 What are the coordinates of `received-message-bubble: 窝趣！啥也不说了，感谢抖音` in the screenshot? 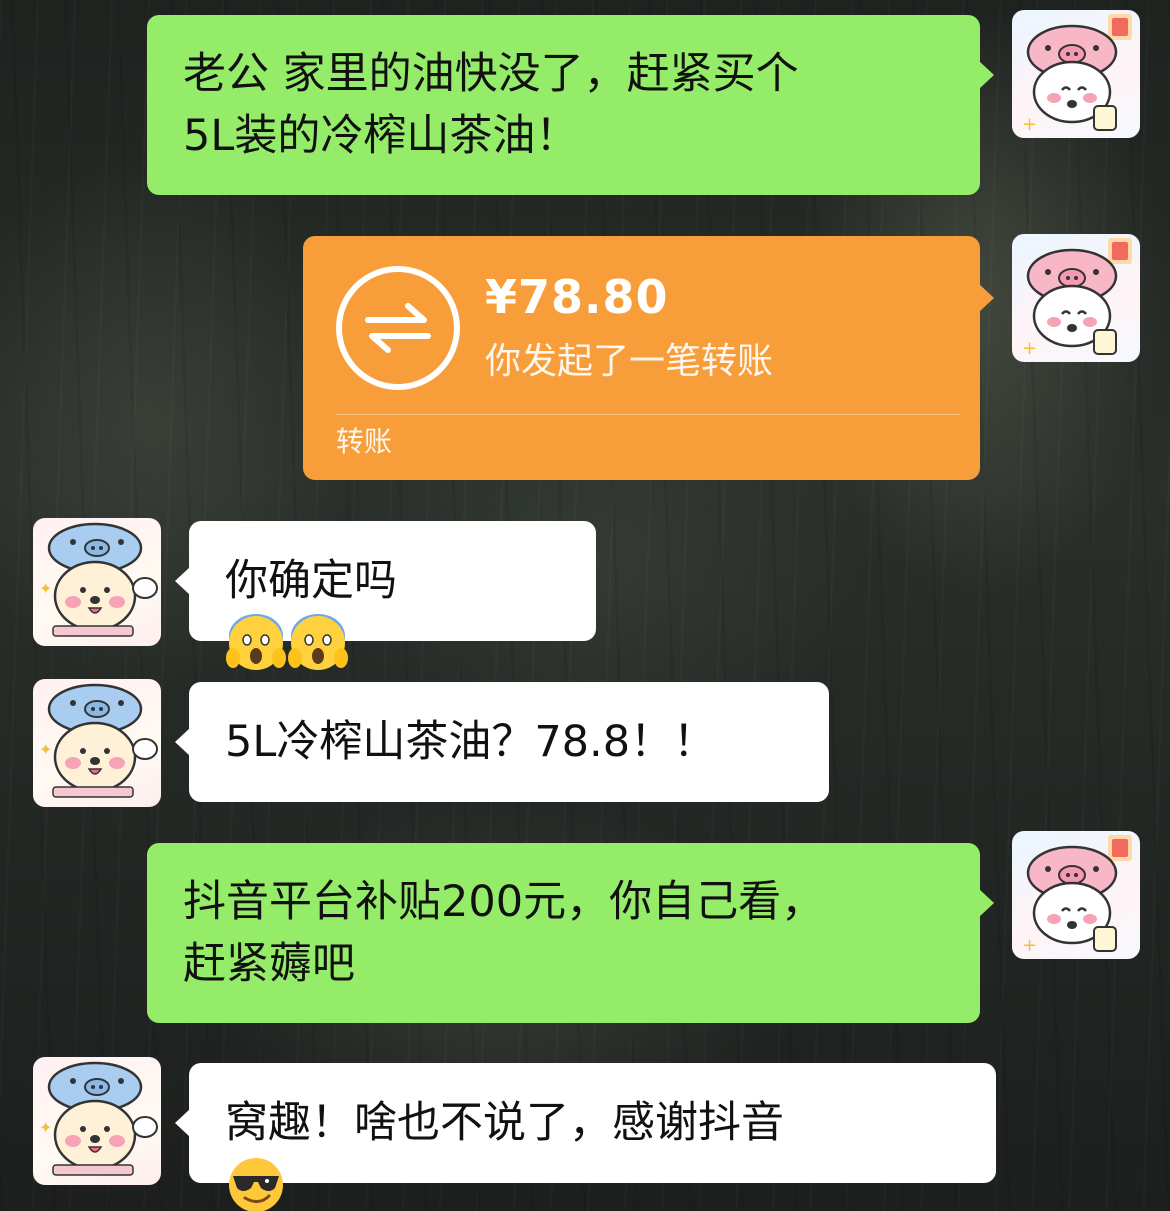 It's located at (585, 1137).